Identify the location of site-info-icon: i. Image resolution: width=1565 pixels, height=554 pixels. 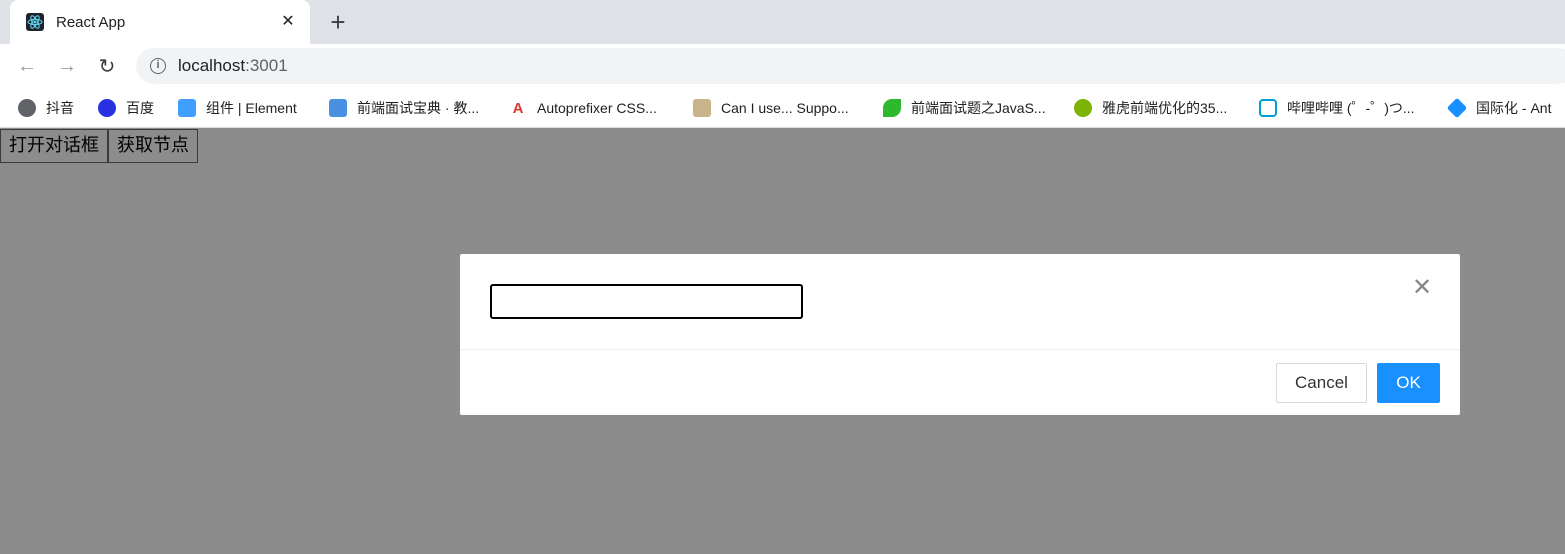
(158, 66).